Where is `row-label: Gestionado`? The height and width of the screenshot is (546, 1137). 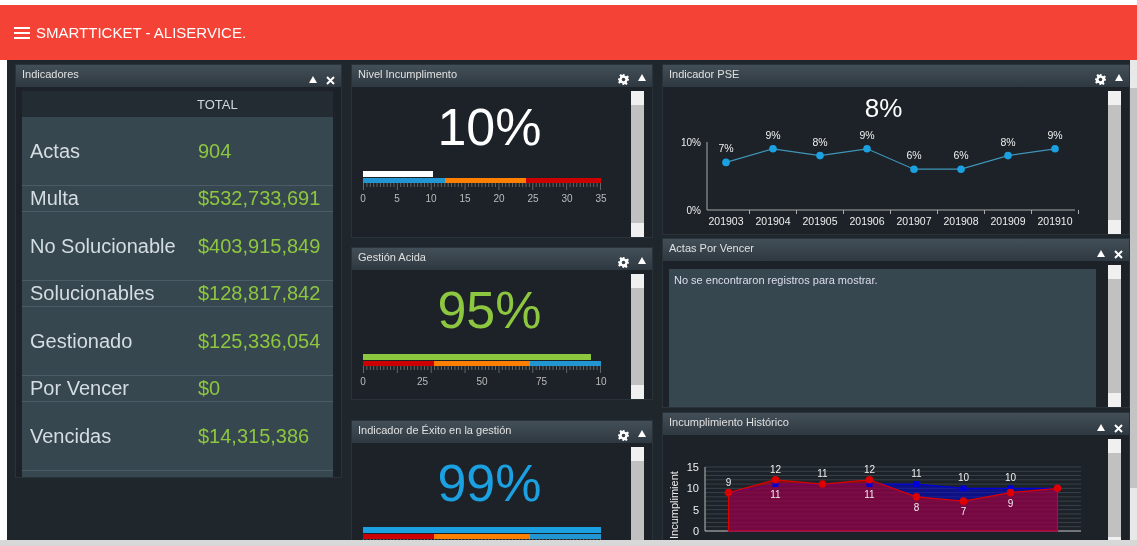
row-label: Gestionado is located at coordinates (82, 341).